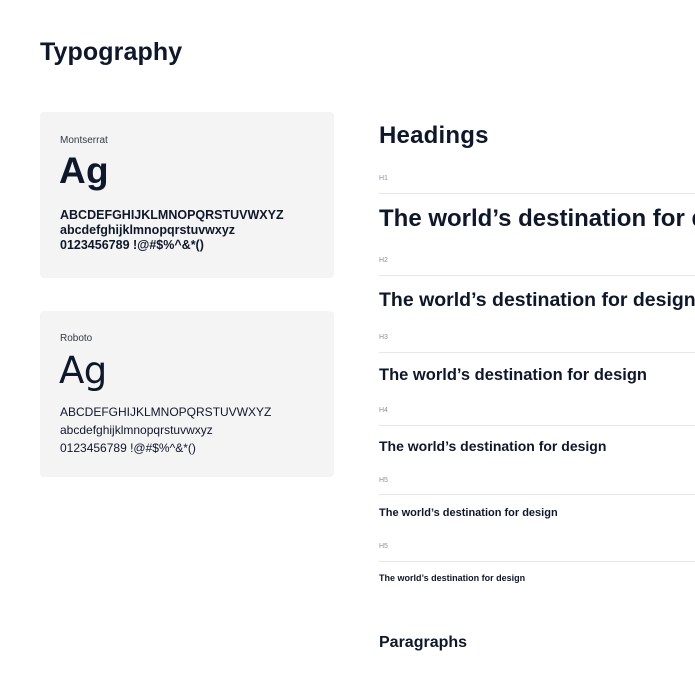 The image size is (695, 691). What do you see at coordinates (434, 135) in the screenshot?
I see `headings-title: Headings` at bounding box center [434, 135].